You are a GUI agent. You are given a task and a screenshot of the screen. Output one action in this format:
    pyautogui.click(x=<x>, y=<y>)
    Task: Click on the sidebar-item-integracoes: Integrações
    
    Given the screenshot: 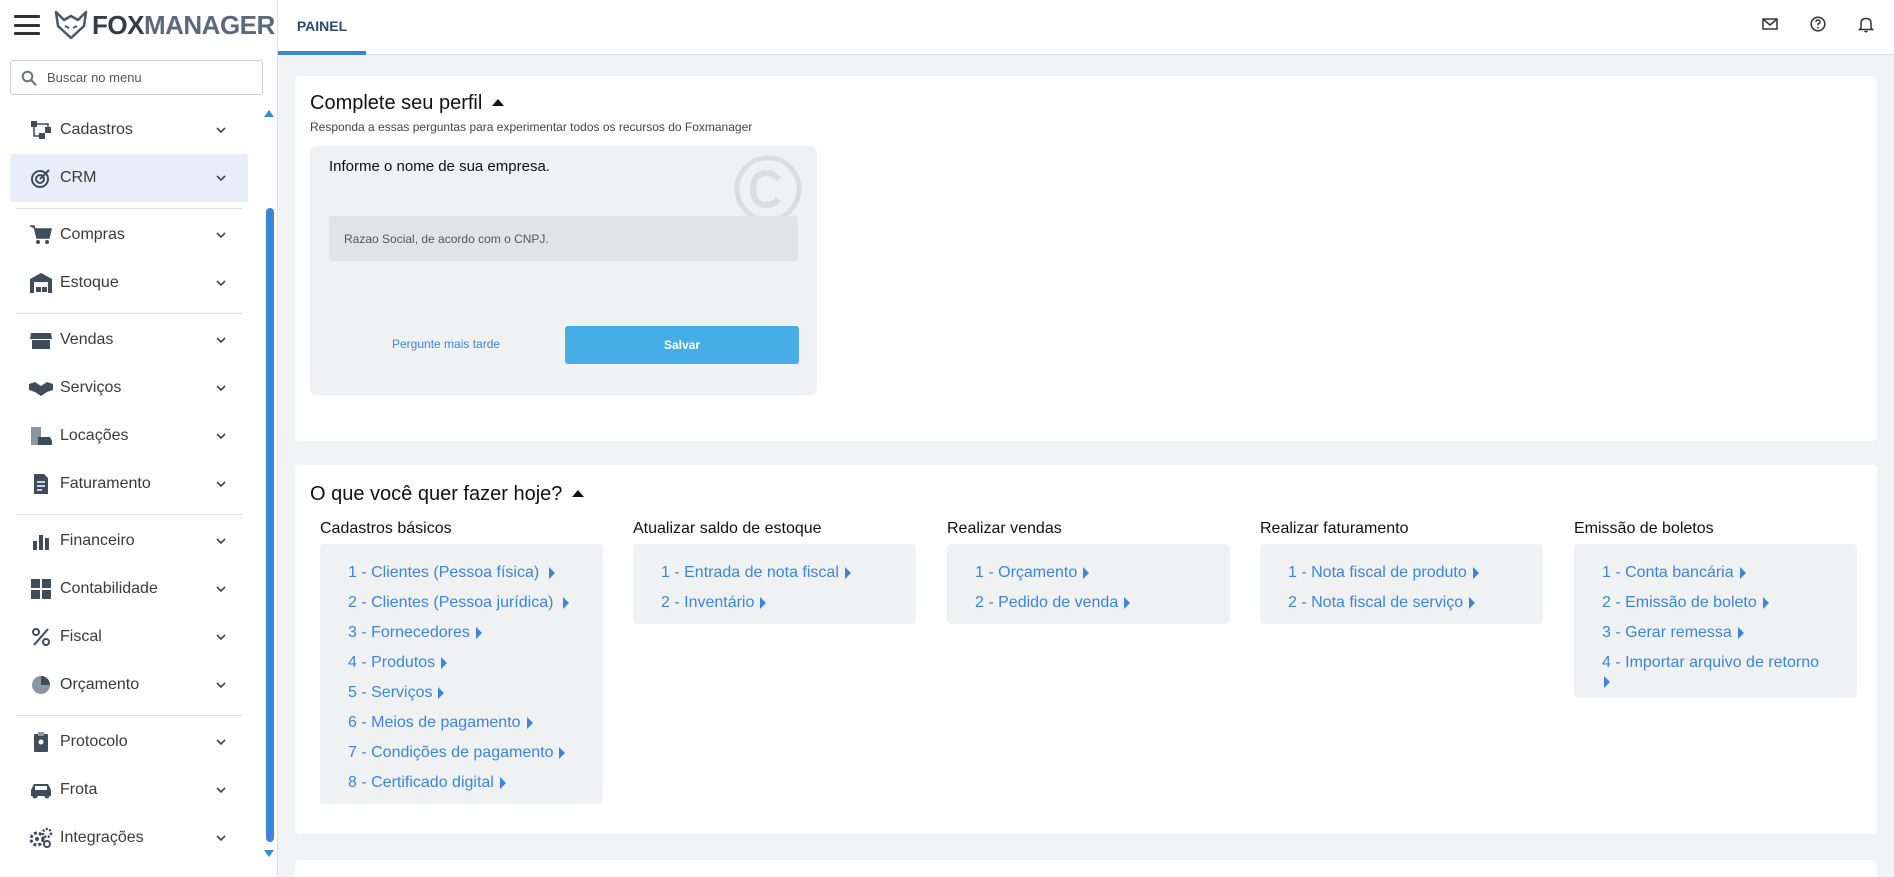 What is the action you would take?
    pyautogui.click(x=129, y=838)
    